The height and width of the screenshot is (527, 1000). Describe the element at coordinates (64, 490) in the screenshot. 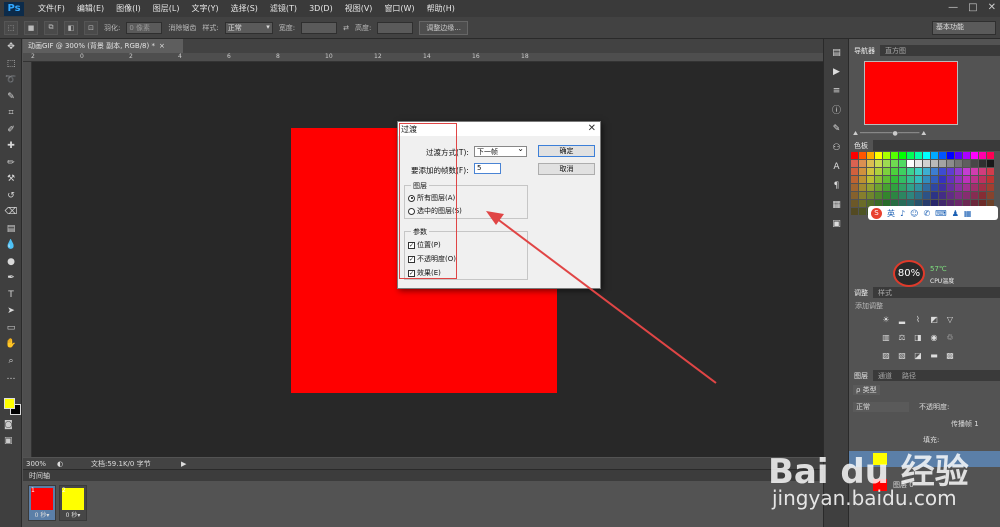

I see `frame-number: 2` at that location.